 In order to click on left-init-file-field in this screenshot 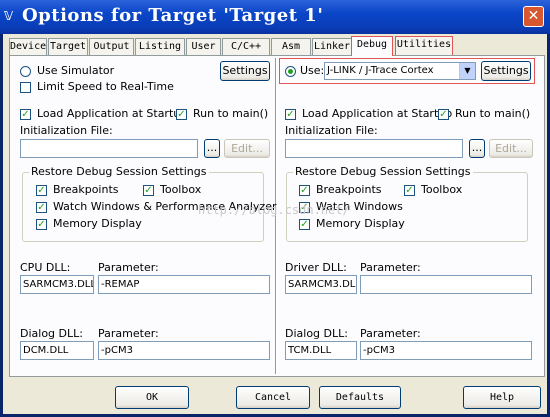, I will do `click(109, 148)`.